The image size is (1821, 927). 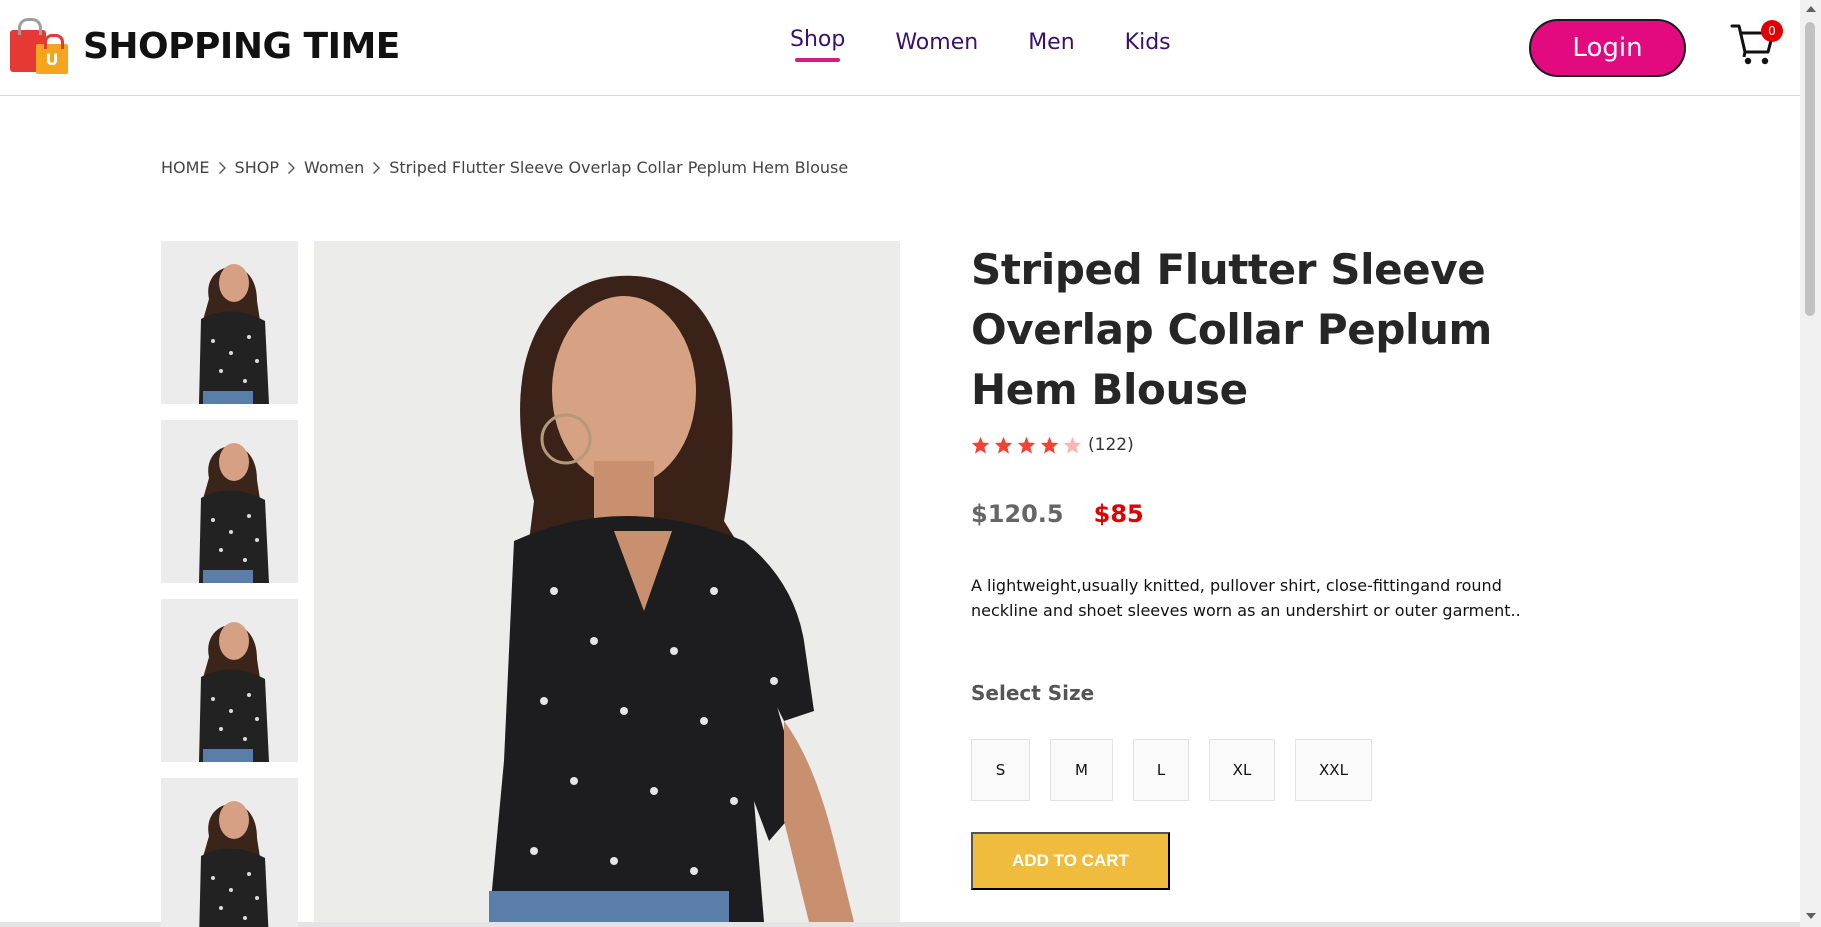 I want to click on nav-kids: Kids, so click(x=1148, y=42).